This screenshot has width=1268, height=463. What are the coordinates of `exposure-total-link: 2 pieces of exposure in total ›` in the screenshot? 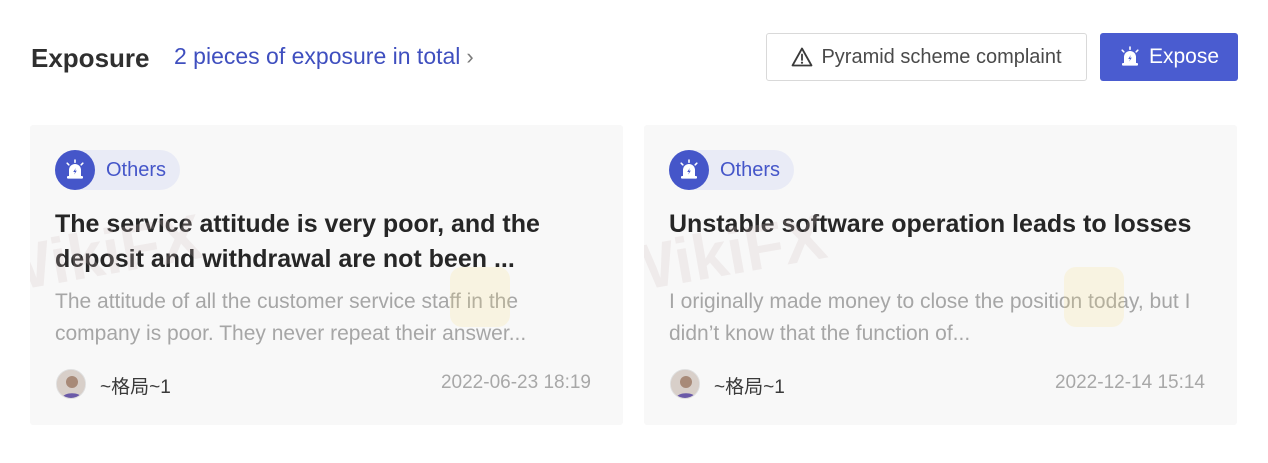 It's located at (324, 56).